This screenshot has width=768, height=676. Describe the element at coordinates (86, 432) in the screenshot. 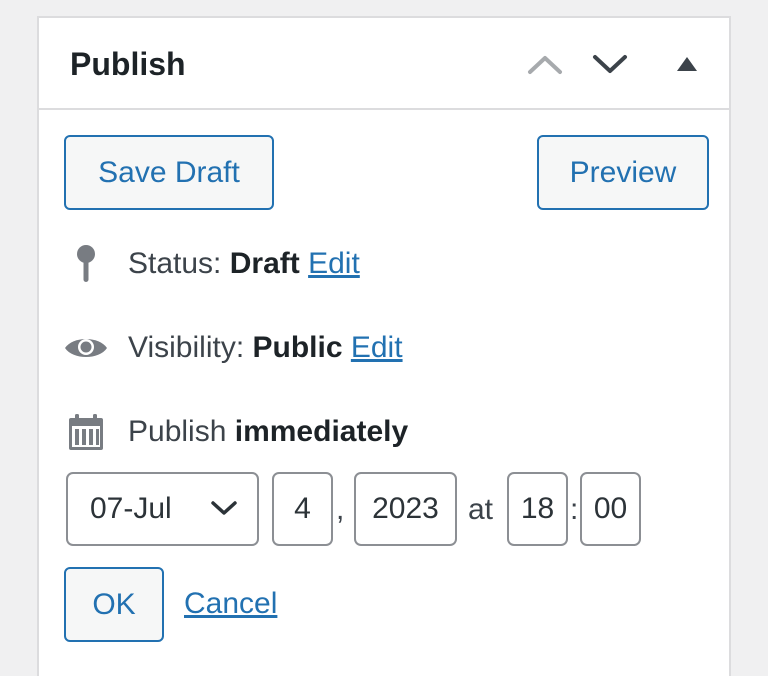

I see `calendar-icon` at that location.